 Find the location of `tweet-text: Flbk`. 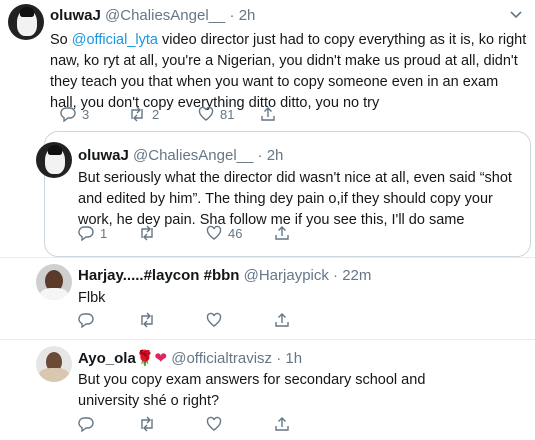

tweet-text: Flbk is located at coordinates (92, 298).